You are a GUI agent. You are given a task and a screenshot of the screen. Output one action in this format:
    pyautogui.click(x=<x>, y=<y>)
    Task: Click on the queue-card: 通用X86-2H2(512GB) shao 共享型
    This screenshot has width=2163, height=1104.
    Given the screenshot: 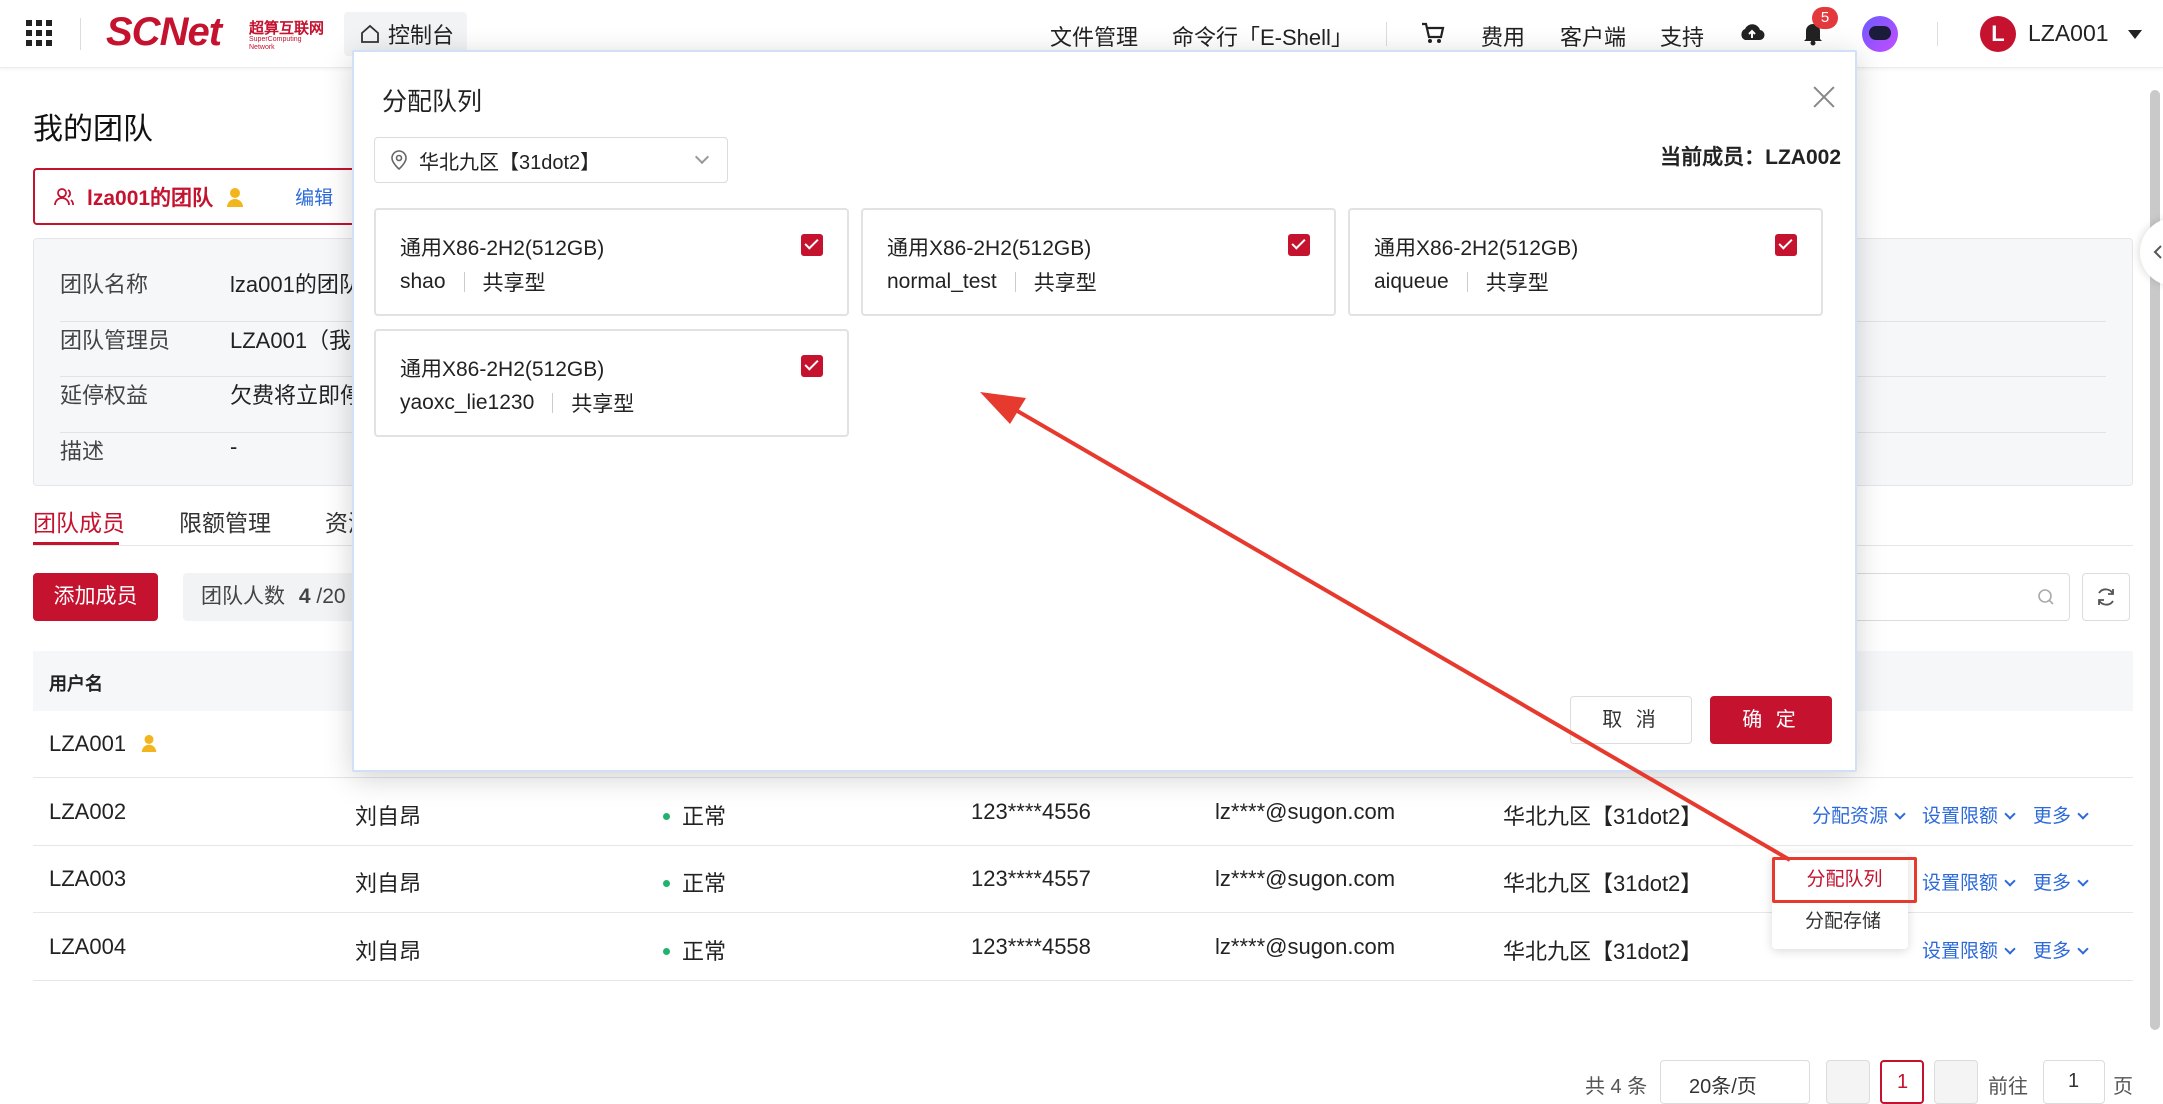 What is the action you would take?
    pyautogui.click(x=611, y=262)
    